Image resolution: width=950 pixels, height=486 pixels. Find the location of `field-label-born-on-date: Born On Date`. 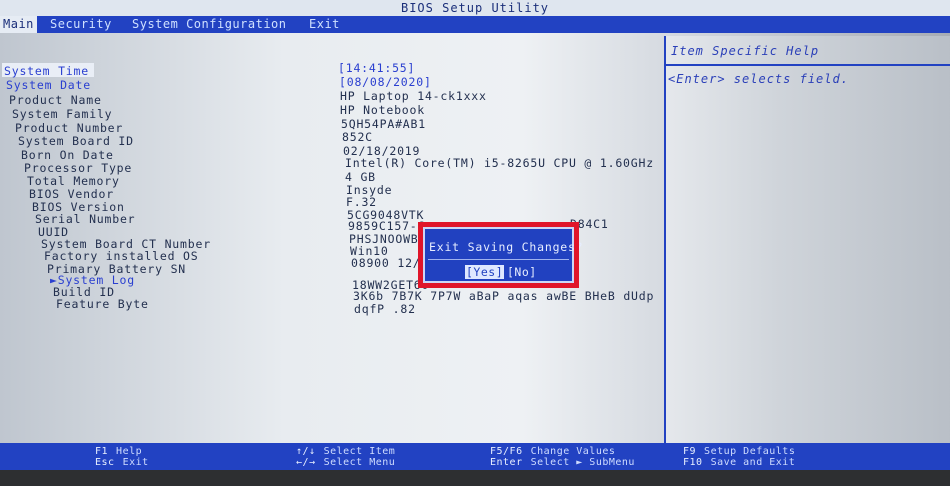

field-label-born-on-date: Born On Date is located at coordinates (67, 155).